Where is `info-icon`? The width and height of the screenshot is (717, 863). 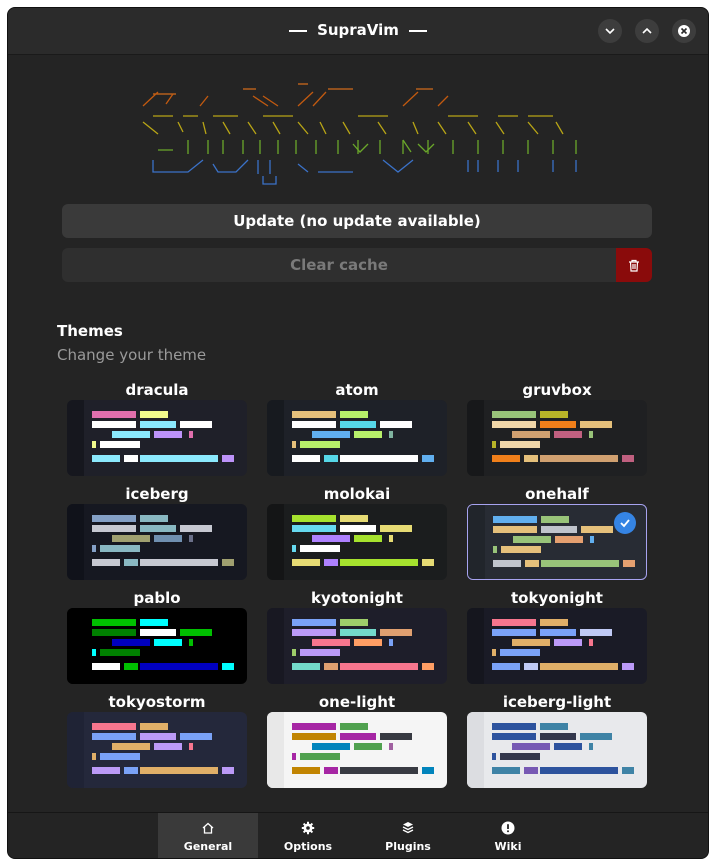
info-icon is located at coordinates (508, 828).